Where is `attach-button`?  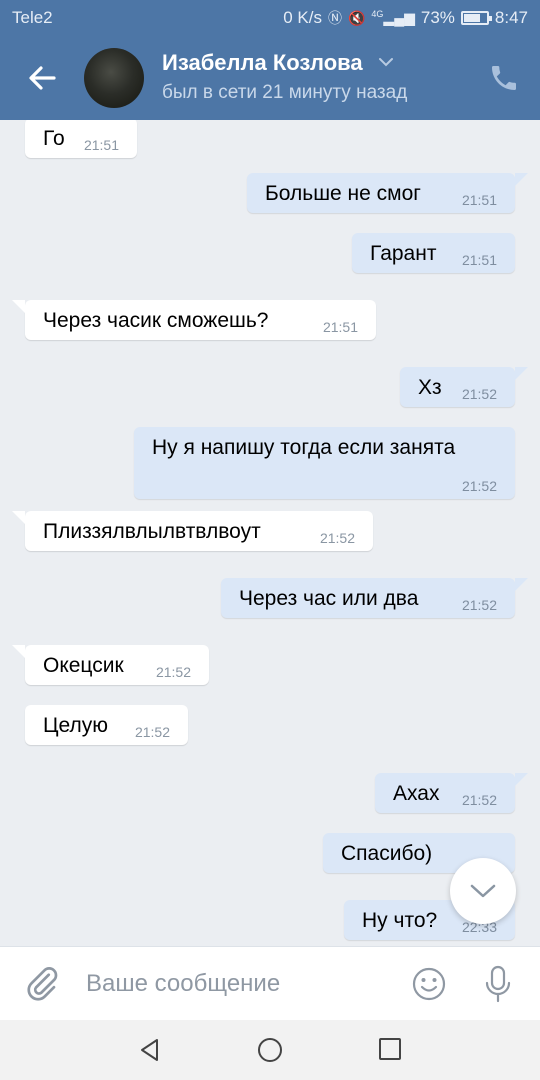 attach-button is located at coordinates (42, 983).